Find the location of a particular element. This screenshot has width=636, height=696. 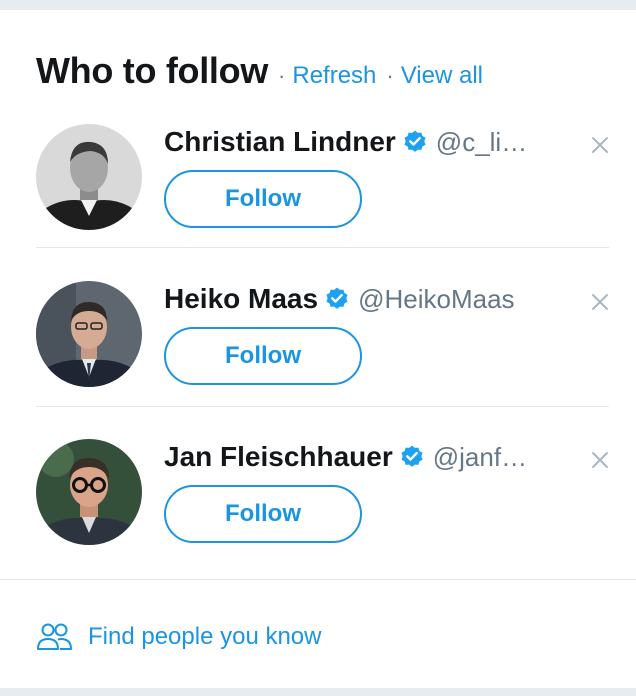

user-name: Heiko Maas is located at coordinates (241, 299).